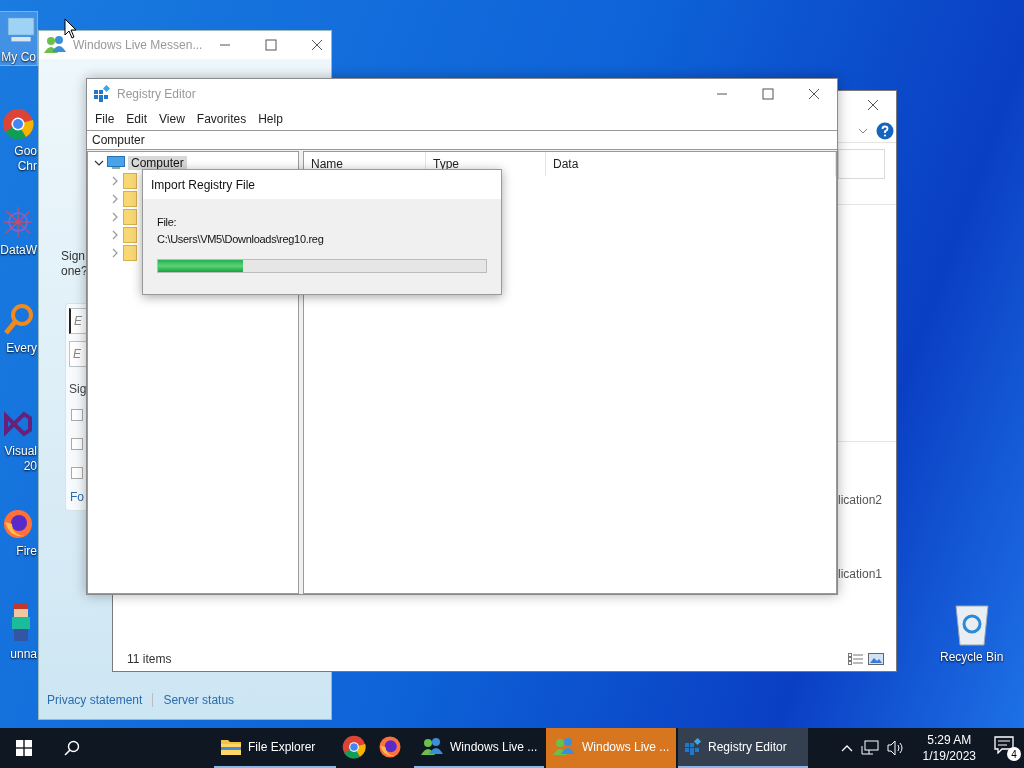 The width and height of the screenshot is (1024, 768). What do you see at coordinates (270, 119) in the screenshot?
I see `menu-item: Help` at bounding box center [270, 119].